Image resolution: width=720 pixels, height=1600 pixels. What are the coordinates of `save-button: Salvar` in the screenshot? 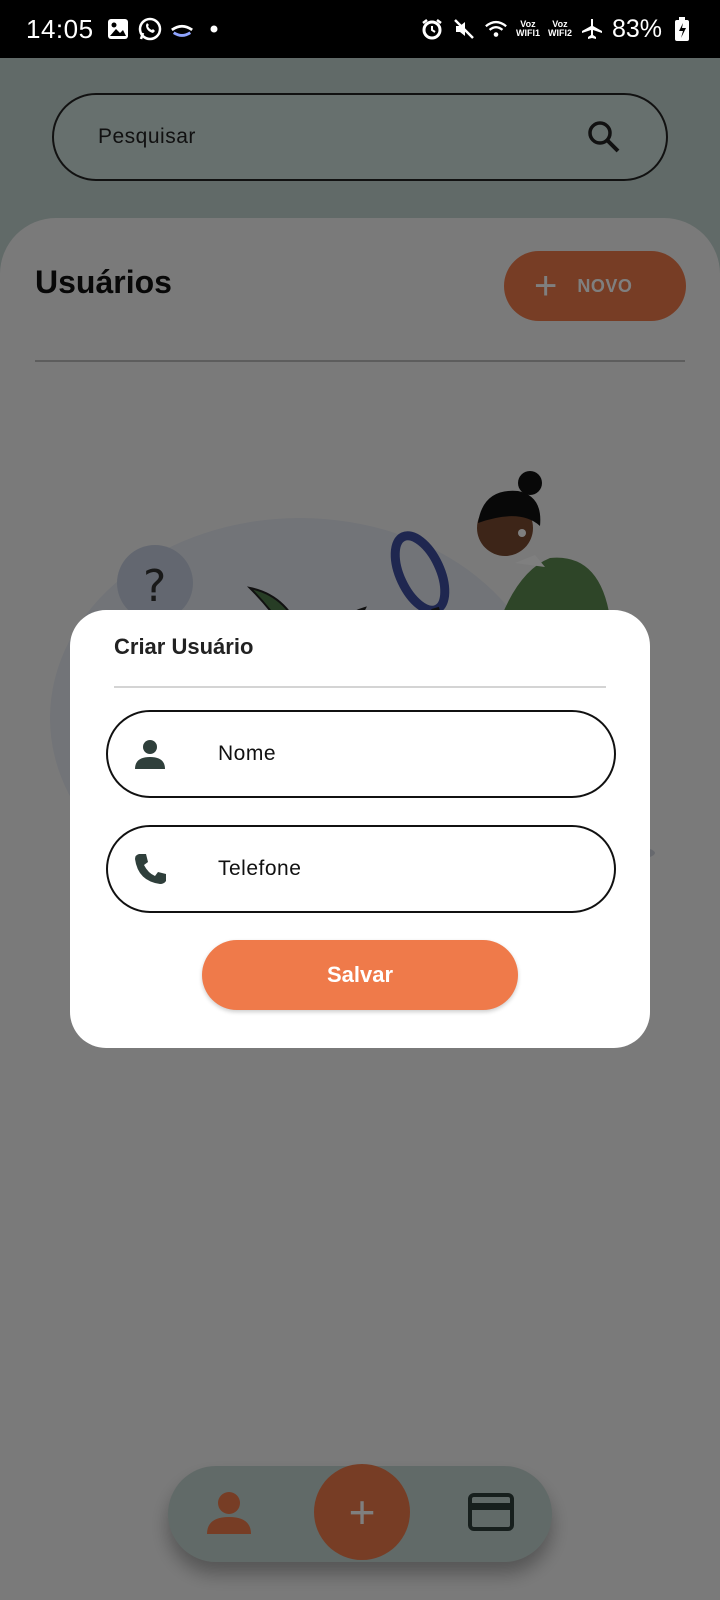 It's located at (360, 975).